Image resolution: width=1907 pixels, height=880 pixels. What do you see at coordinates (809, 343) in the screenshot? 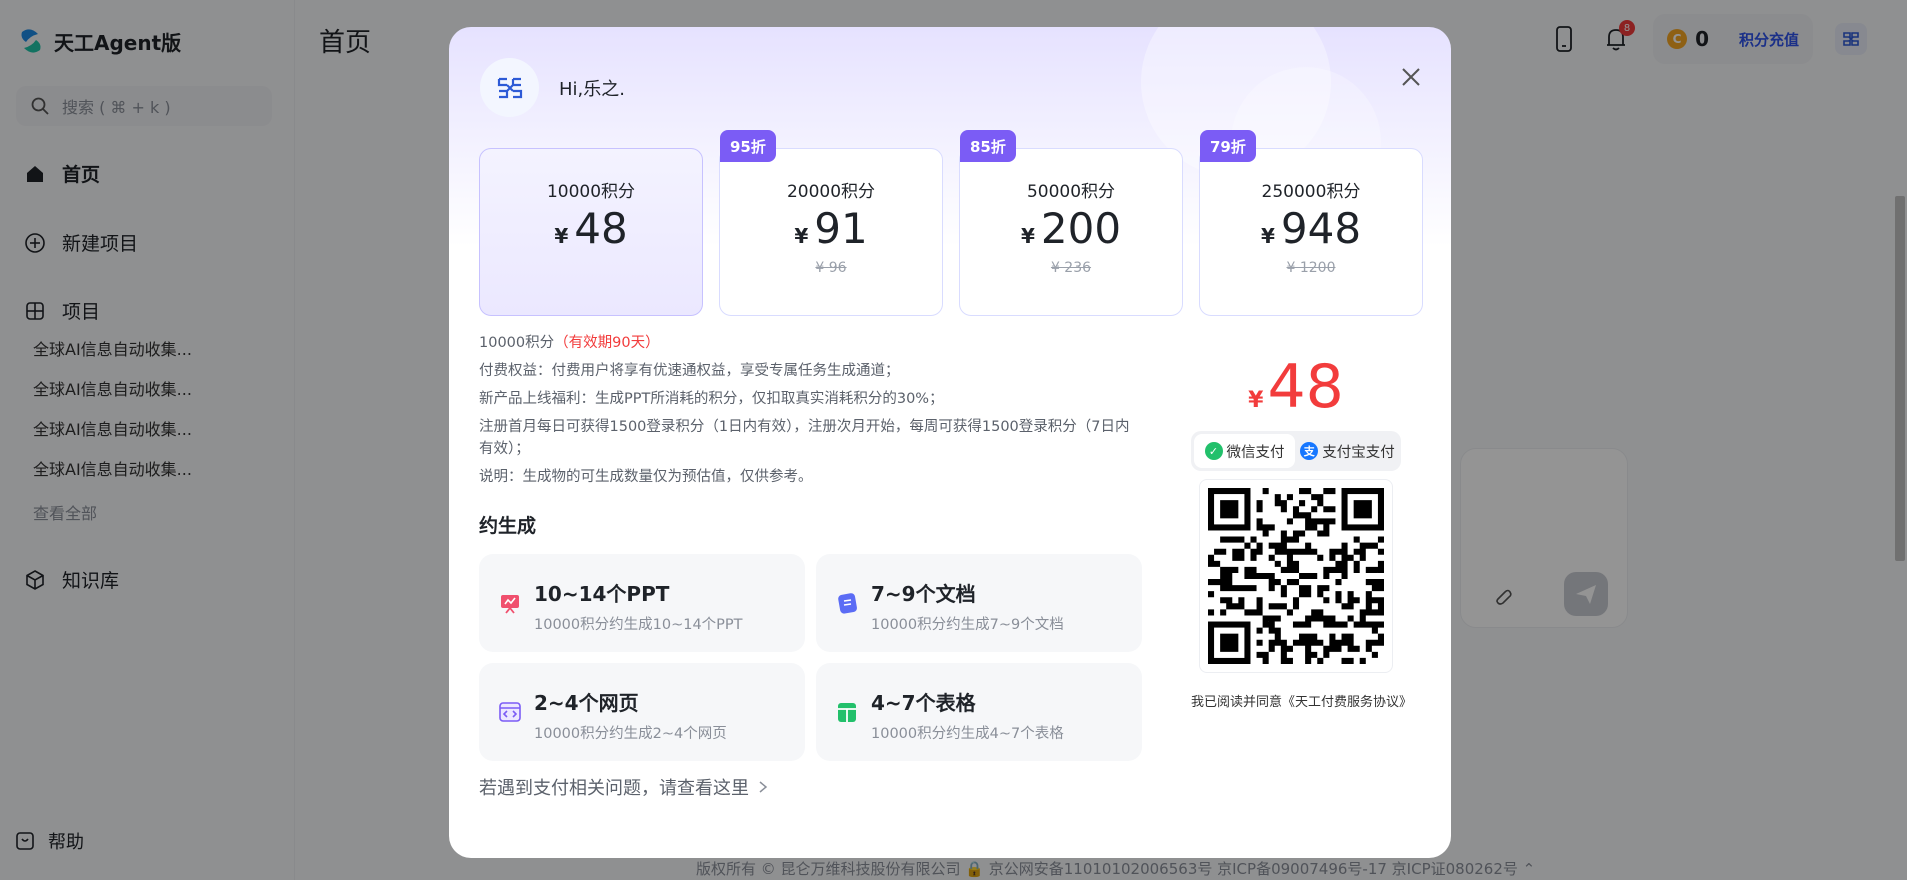
I see `points-line: 10000积分（有效期90天）` at bounding box center [809, 343].